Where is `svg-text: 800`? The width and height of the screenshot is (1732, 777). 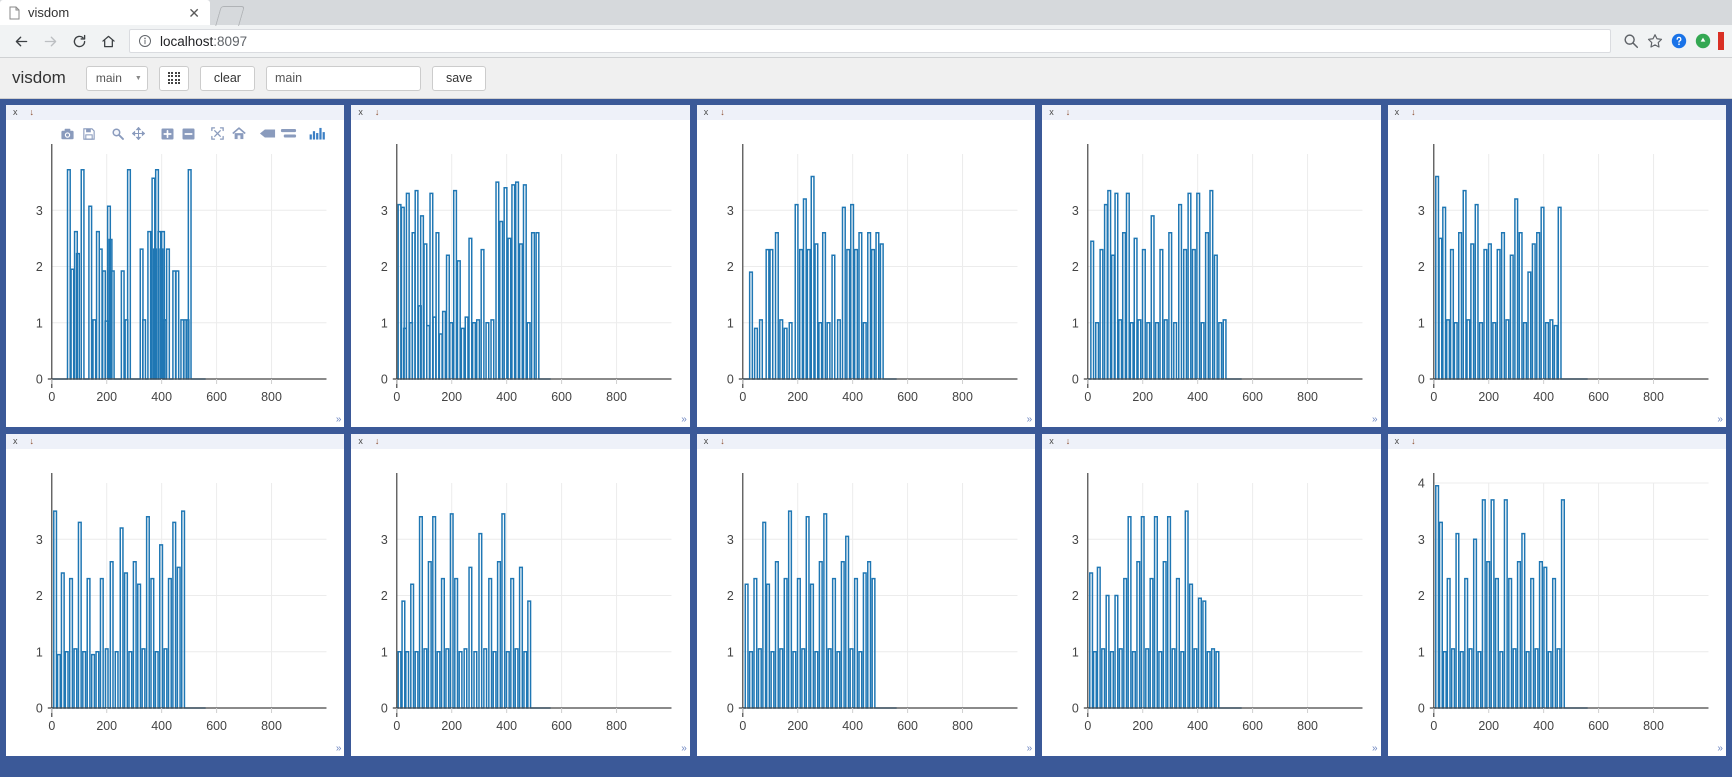 svg-text: 800 is located at coordinates (1653, 397).